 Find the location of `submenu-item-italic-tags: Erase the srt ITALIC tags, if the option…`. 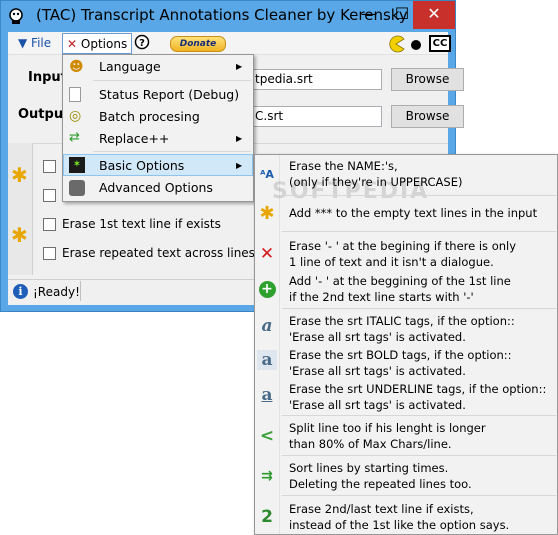

submenu-item-italic-tags: Erase the srt ITALIC tags, if the option… is located at coordinates (402, 329).